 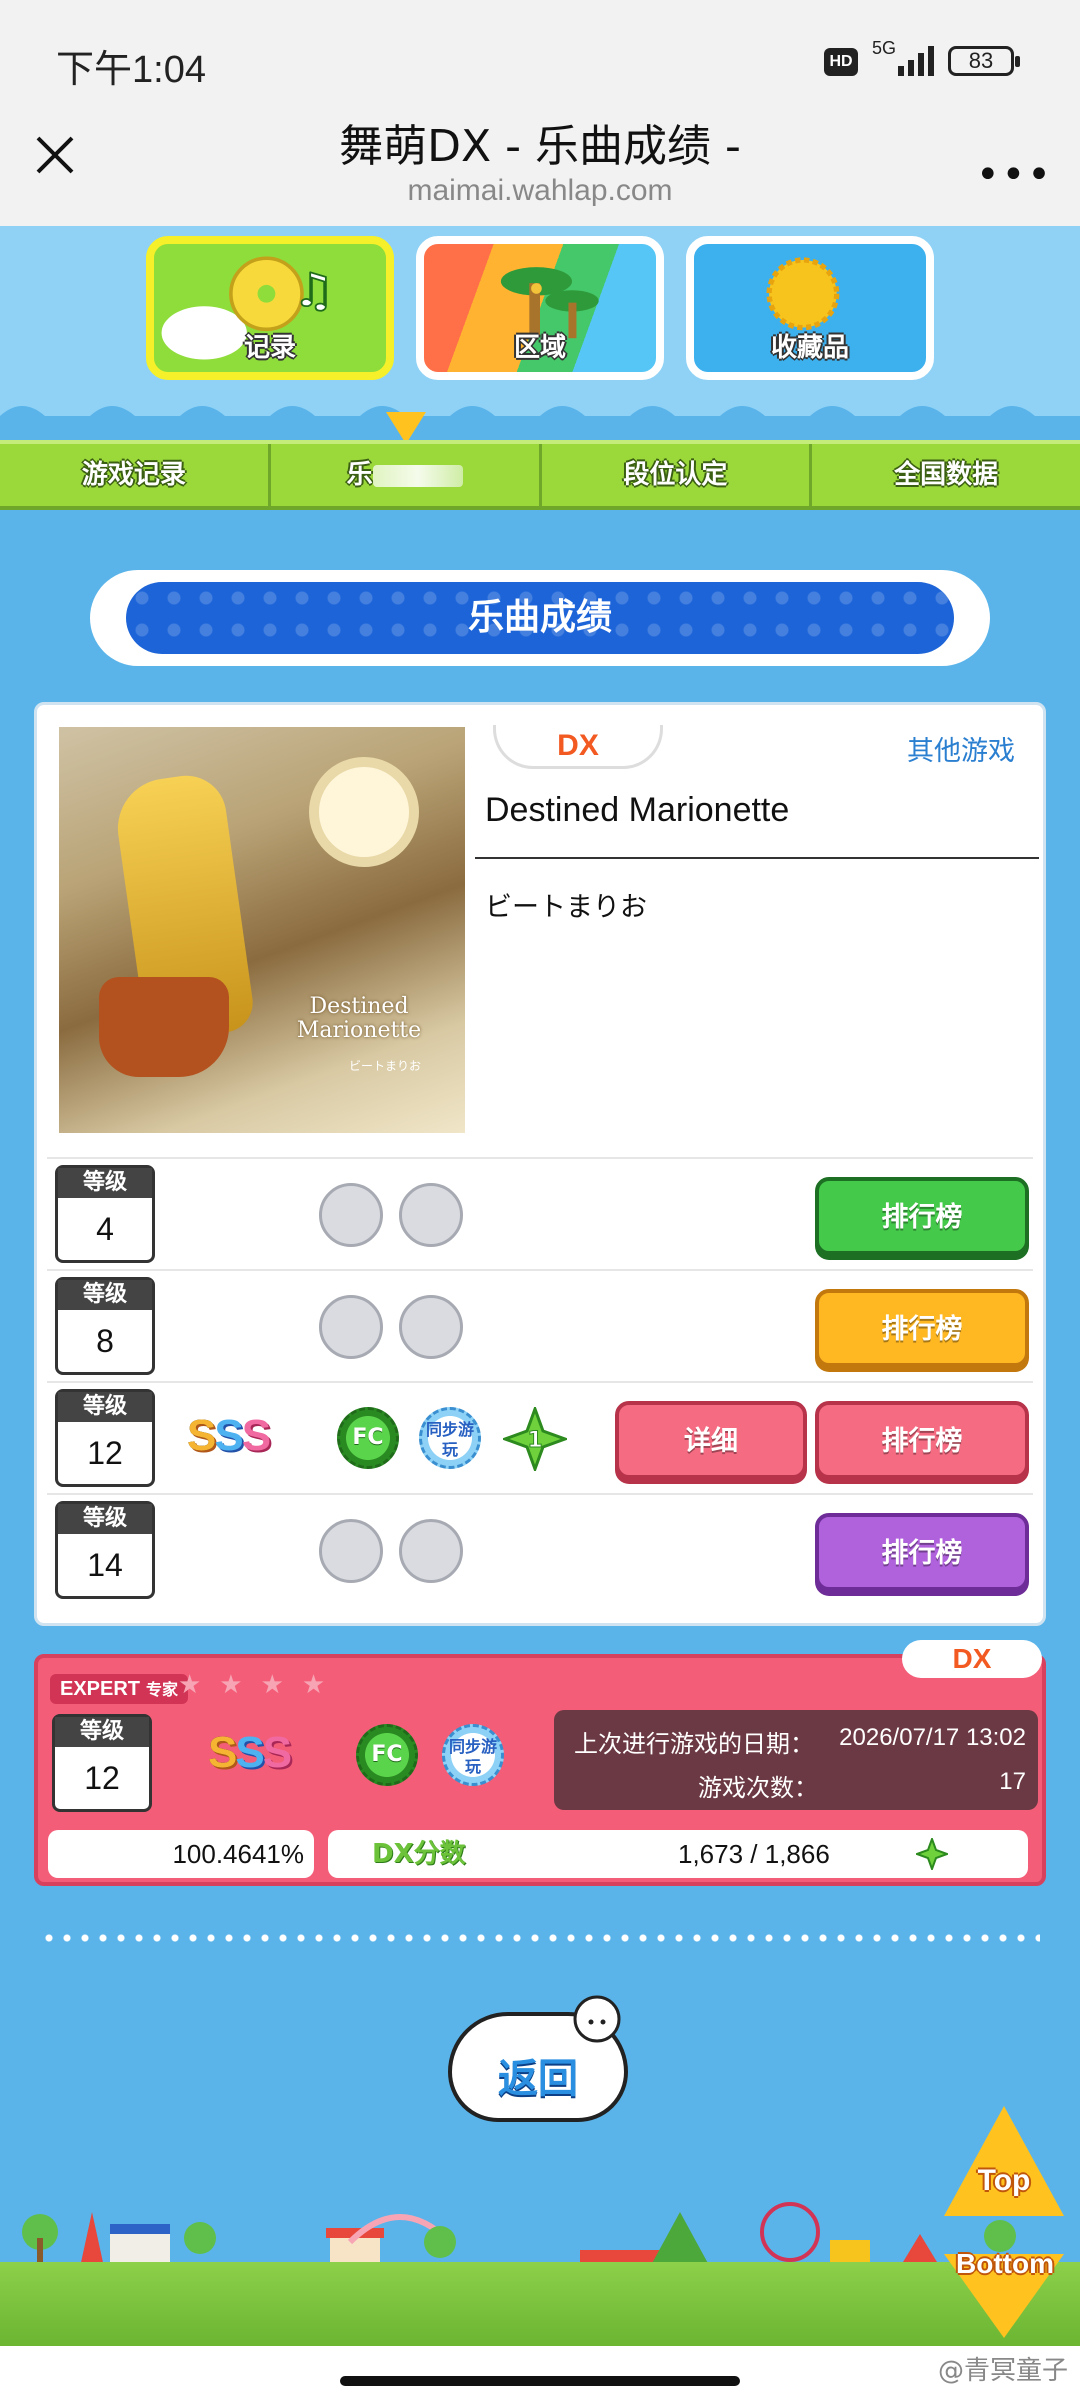 I want to click on difficulty-name: EXPERT 专家, so click(x=119, y=1689).